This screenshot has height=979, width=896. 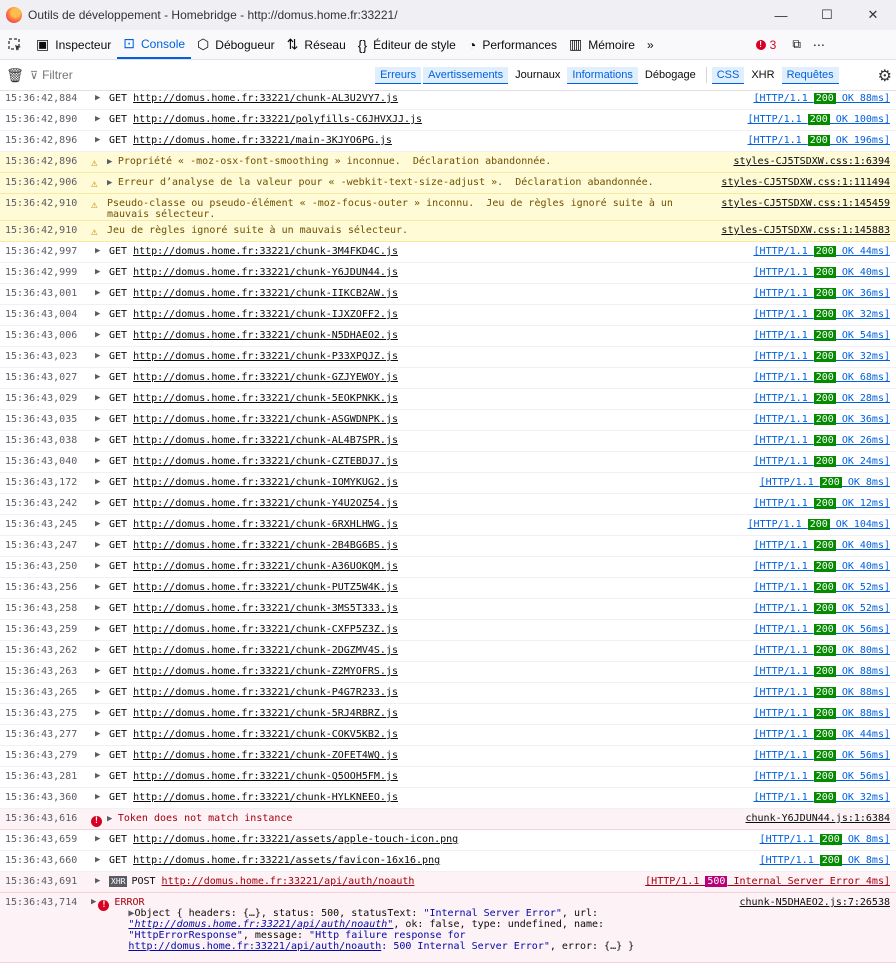 What do you see at coordinates (466, 75) in the screenshot?
I see `filter-warnings-button: Avertissements` at bounding box center [466, 75].